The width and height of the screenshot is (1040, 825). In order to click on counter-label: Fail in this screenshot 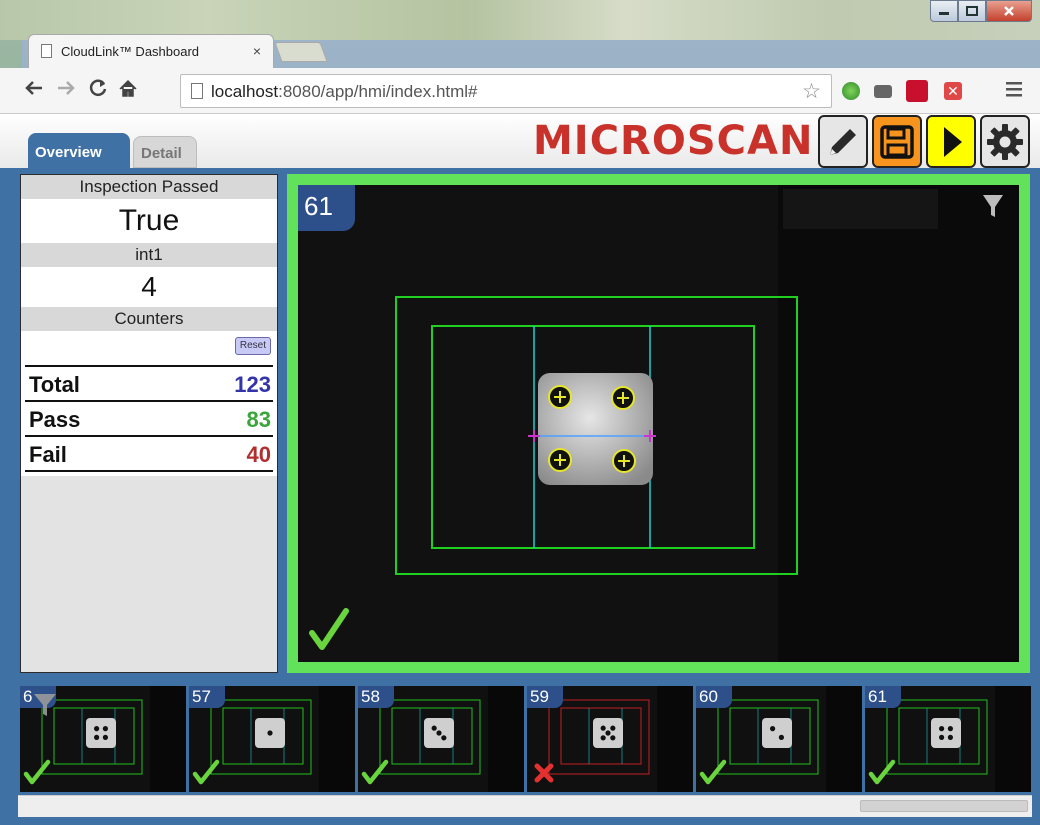, I will do `click(48, 454)`.